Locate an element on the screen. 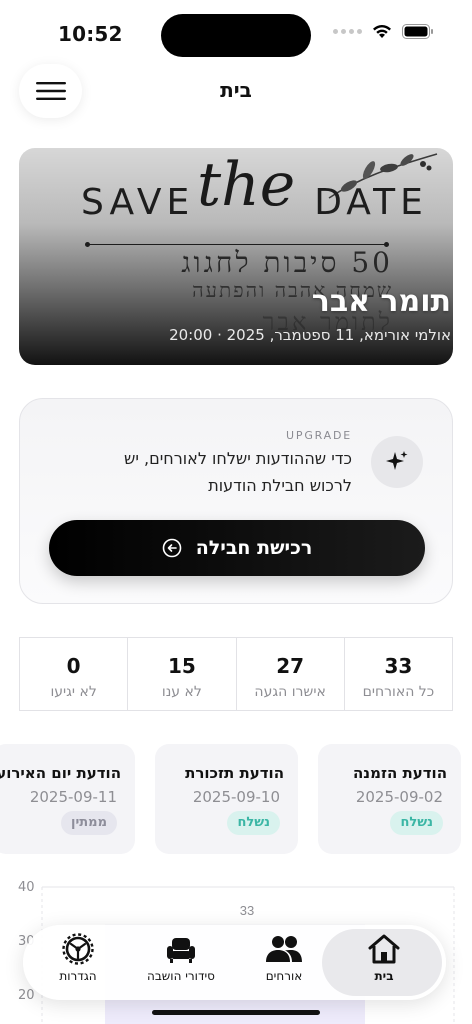 This screenshot has width=472, height=1024. stat-not-coming: 0 לא יגיעו is located at coordinates (73, 674).